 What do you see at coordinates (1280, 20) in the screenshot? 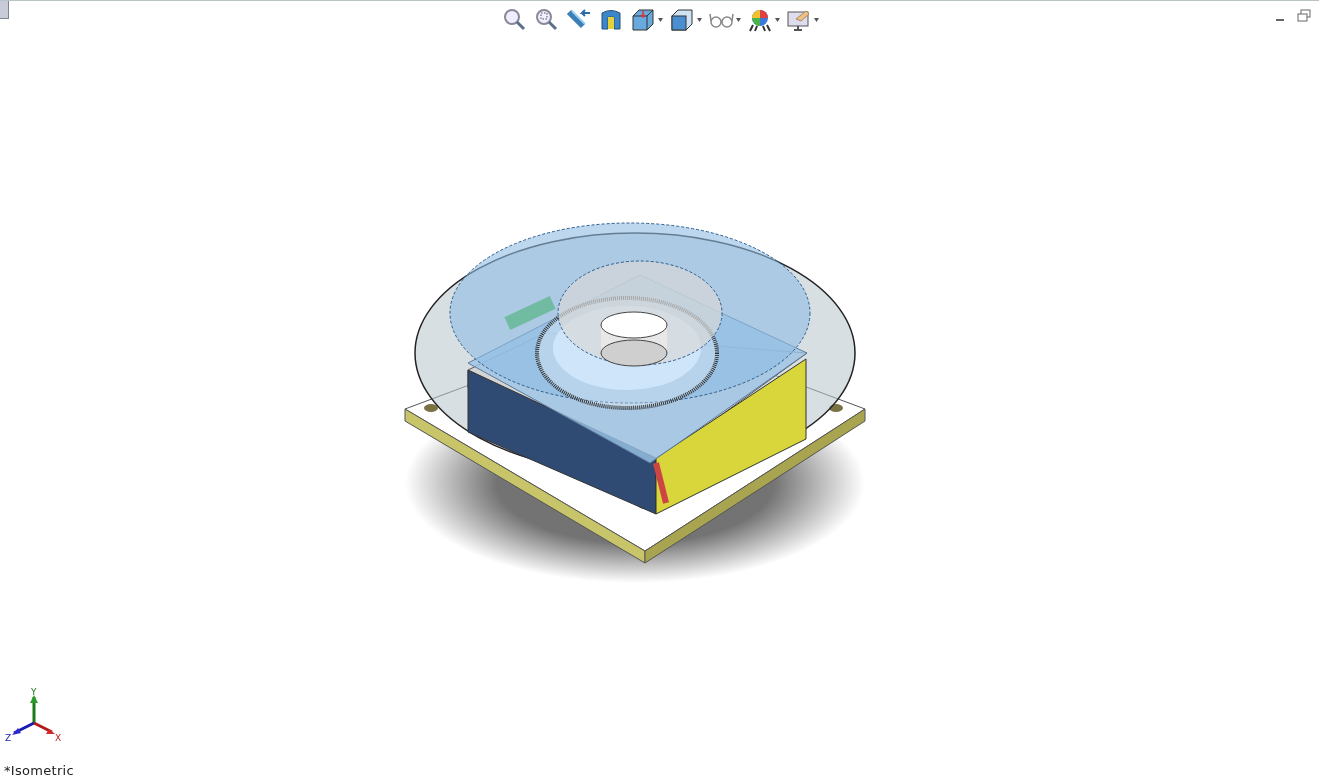
I see `minimize-icon` at bounding box center [1280, 20].